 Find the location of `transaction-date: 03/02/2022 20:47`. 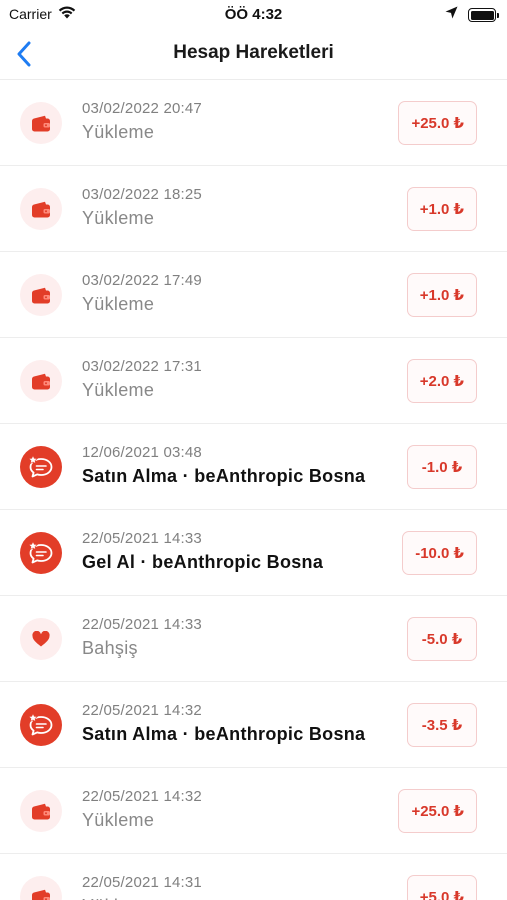

transaction-date: 03/02/2022 20:47 is located at coordinates (142, 108).